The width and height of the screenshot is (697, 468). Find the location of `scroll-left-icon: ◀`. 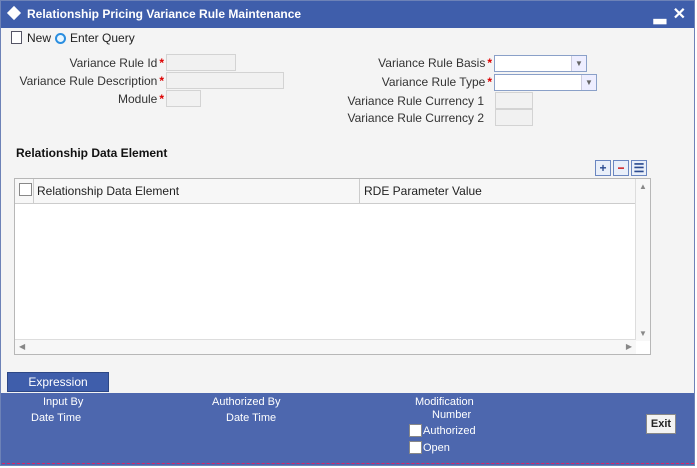

scroll-left-icon: ◀ is located at coordinates (22, 346).